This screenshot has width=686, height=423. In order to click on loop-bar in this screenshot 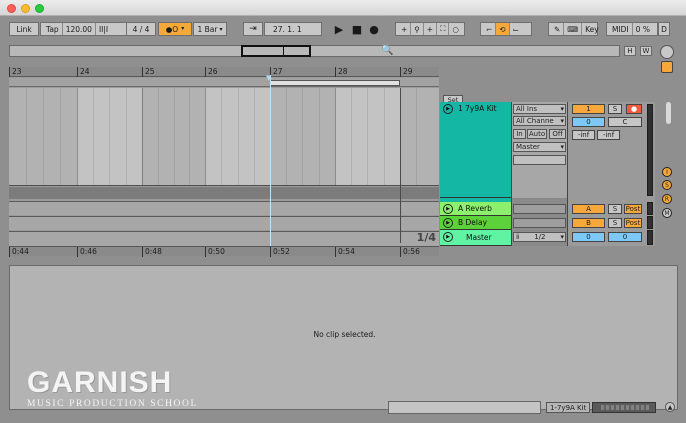, I will do `click(224, 82)`.